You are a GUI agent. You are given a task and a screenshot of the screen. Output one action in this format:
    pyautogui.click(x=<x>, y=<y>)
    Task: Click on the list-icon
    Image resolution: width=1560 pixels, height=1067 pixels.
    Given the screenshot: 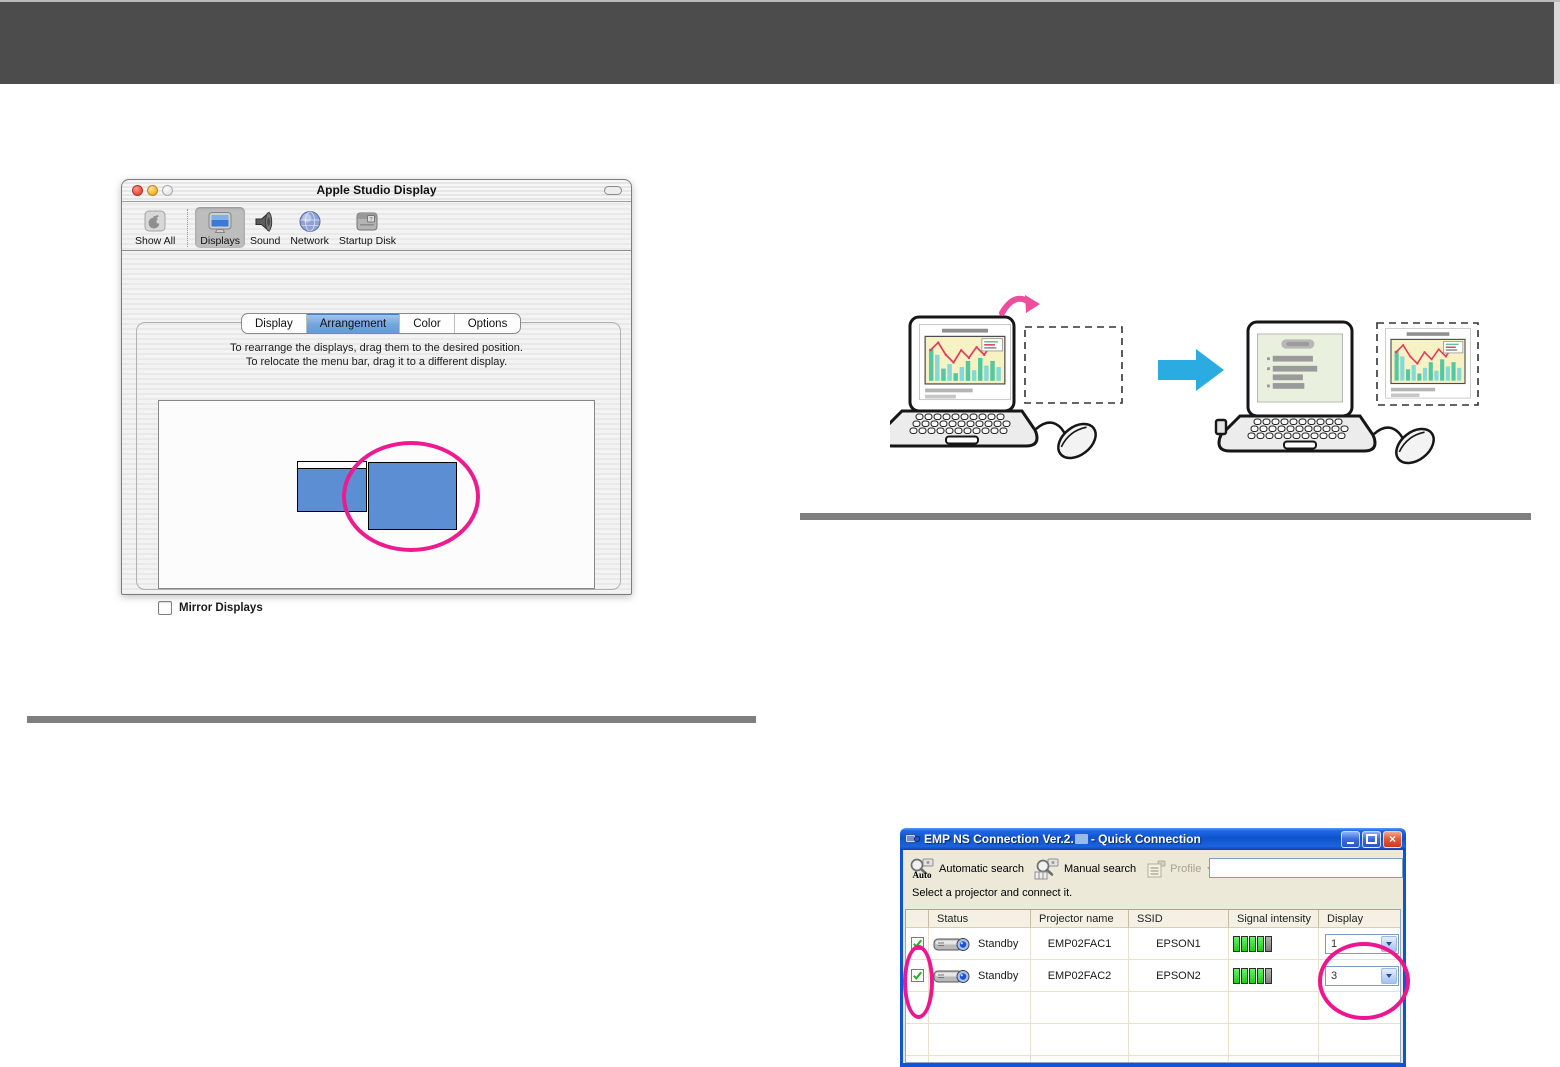 What is the action you would take?
    pyautogui.click(x=1156, y=868)
    